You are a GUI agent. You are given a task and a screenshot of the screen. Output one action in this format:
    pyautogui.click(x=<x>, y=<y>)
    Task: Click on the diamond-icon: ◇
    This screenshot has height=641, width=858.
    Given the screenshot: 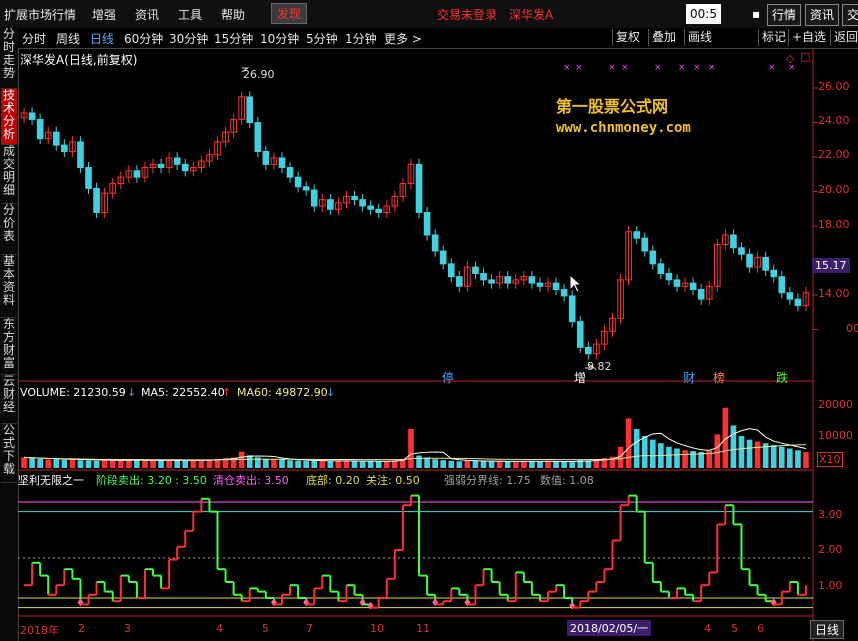 What is the action you would take?
    pyautogui.click(x=790, y=58)
    